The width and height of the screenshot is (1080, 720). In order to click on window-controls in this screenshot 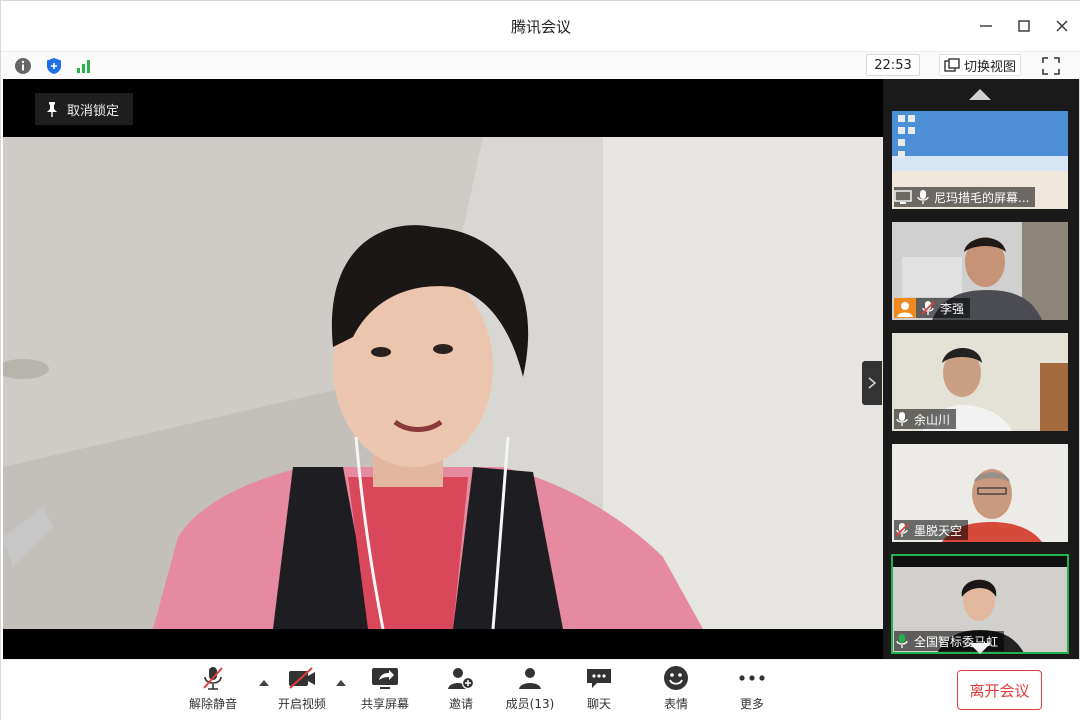, I will do `click(1023, 26)`.